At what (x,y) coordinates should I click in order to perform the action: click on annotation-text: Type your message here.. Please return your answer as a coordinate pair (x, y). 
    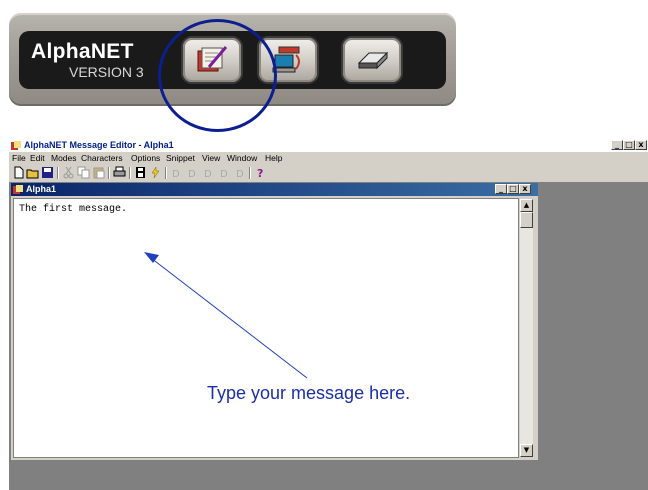
    Looking at the image, I should click on (309, 393).